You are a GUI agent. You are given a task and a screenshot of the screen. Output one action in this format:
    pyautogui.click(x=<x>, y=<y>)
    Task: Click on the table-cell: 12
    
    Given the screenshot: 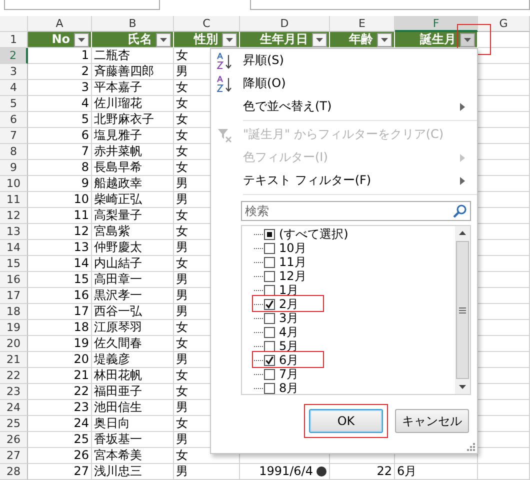 What is the action you would take?
    pyautogui.click(x=60, y=232)
    